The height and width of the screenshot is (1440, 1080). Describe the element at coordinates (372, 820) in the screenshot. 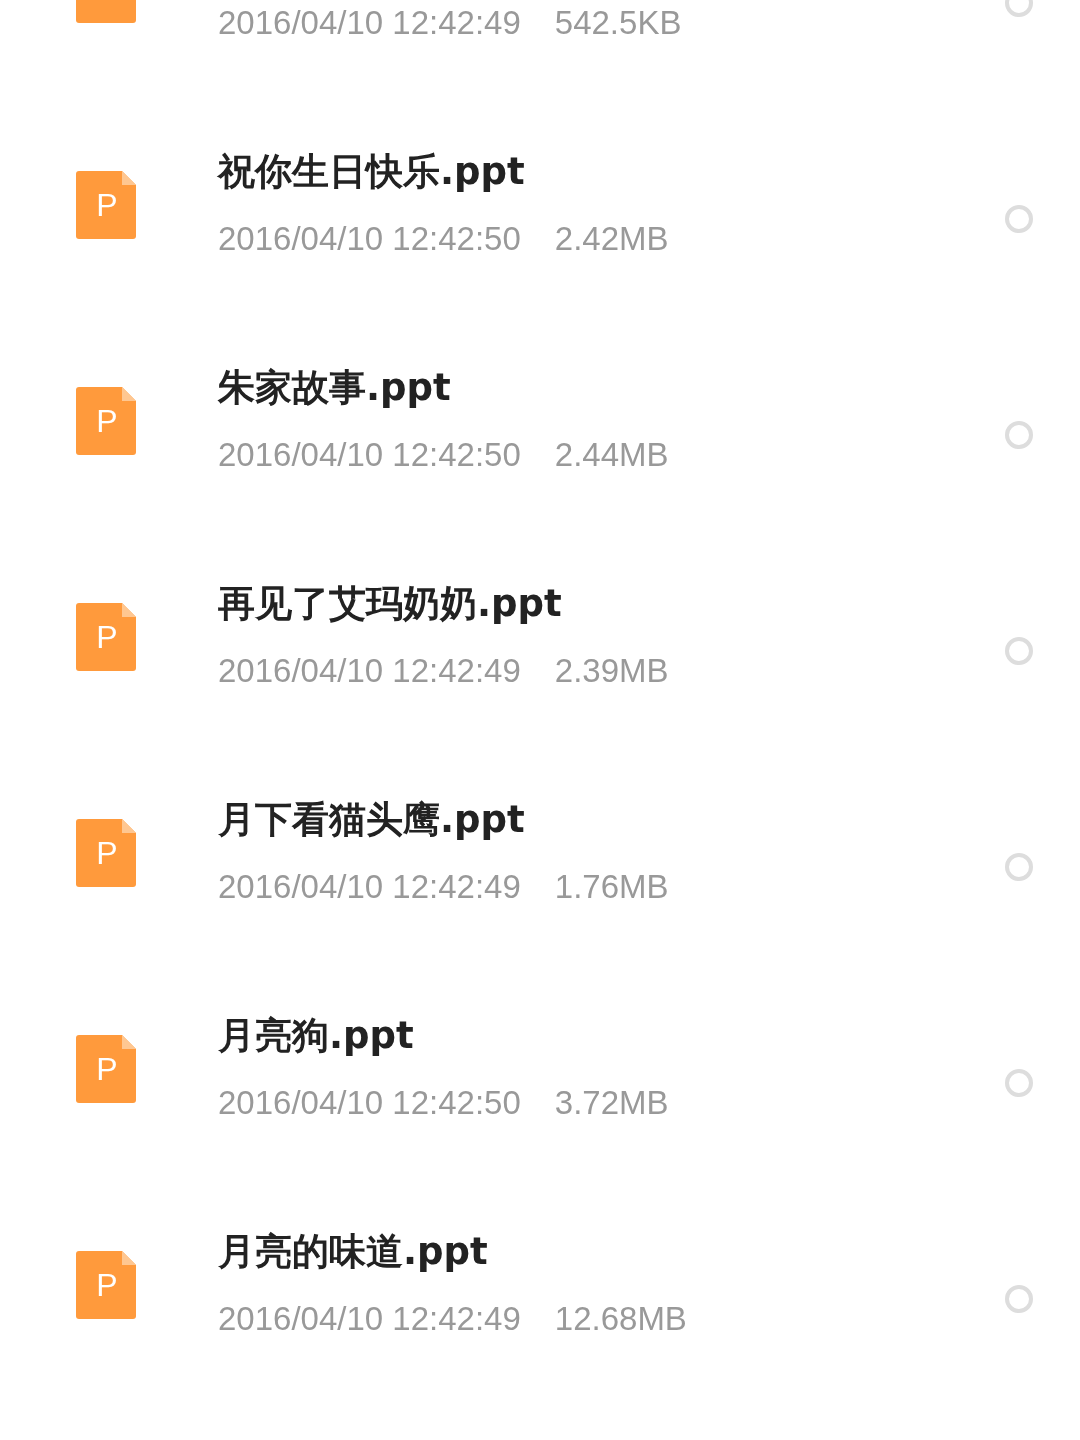

I see `file-name: 月下看猫头鹰.ppt` at that location.